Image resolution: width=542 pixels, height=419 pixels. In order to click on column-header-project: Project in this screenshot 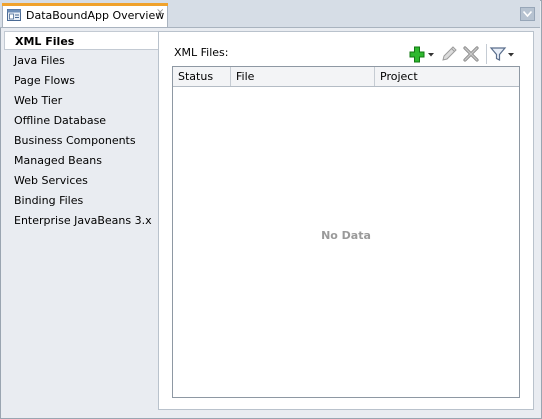, I will do `click(447, 76)`.